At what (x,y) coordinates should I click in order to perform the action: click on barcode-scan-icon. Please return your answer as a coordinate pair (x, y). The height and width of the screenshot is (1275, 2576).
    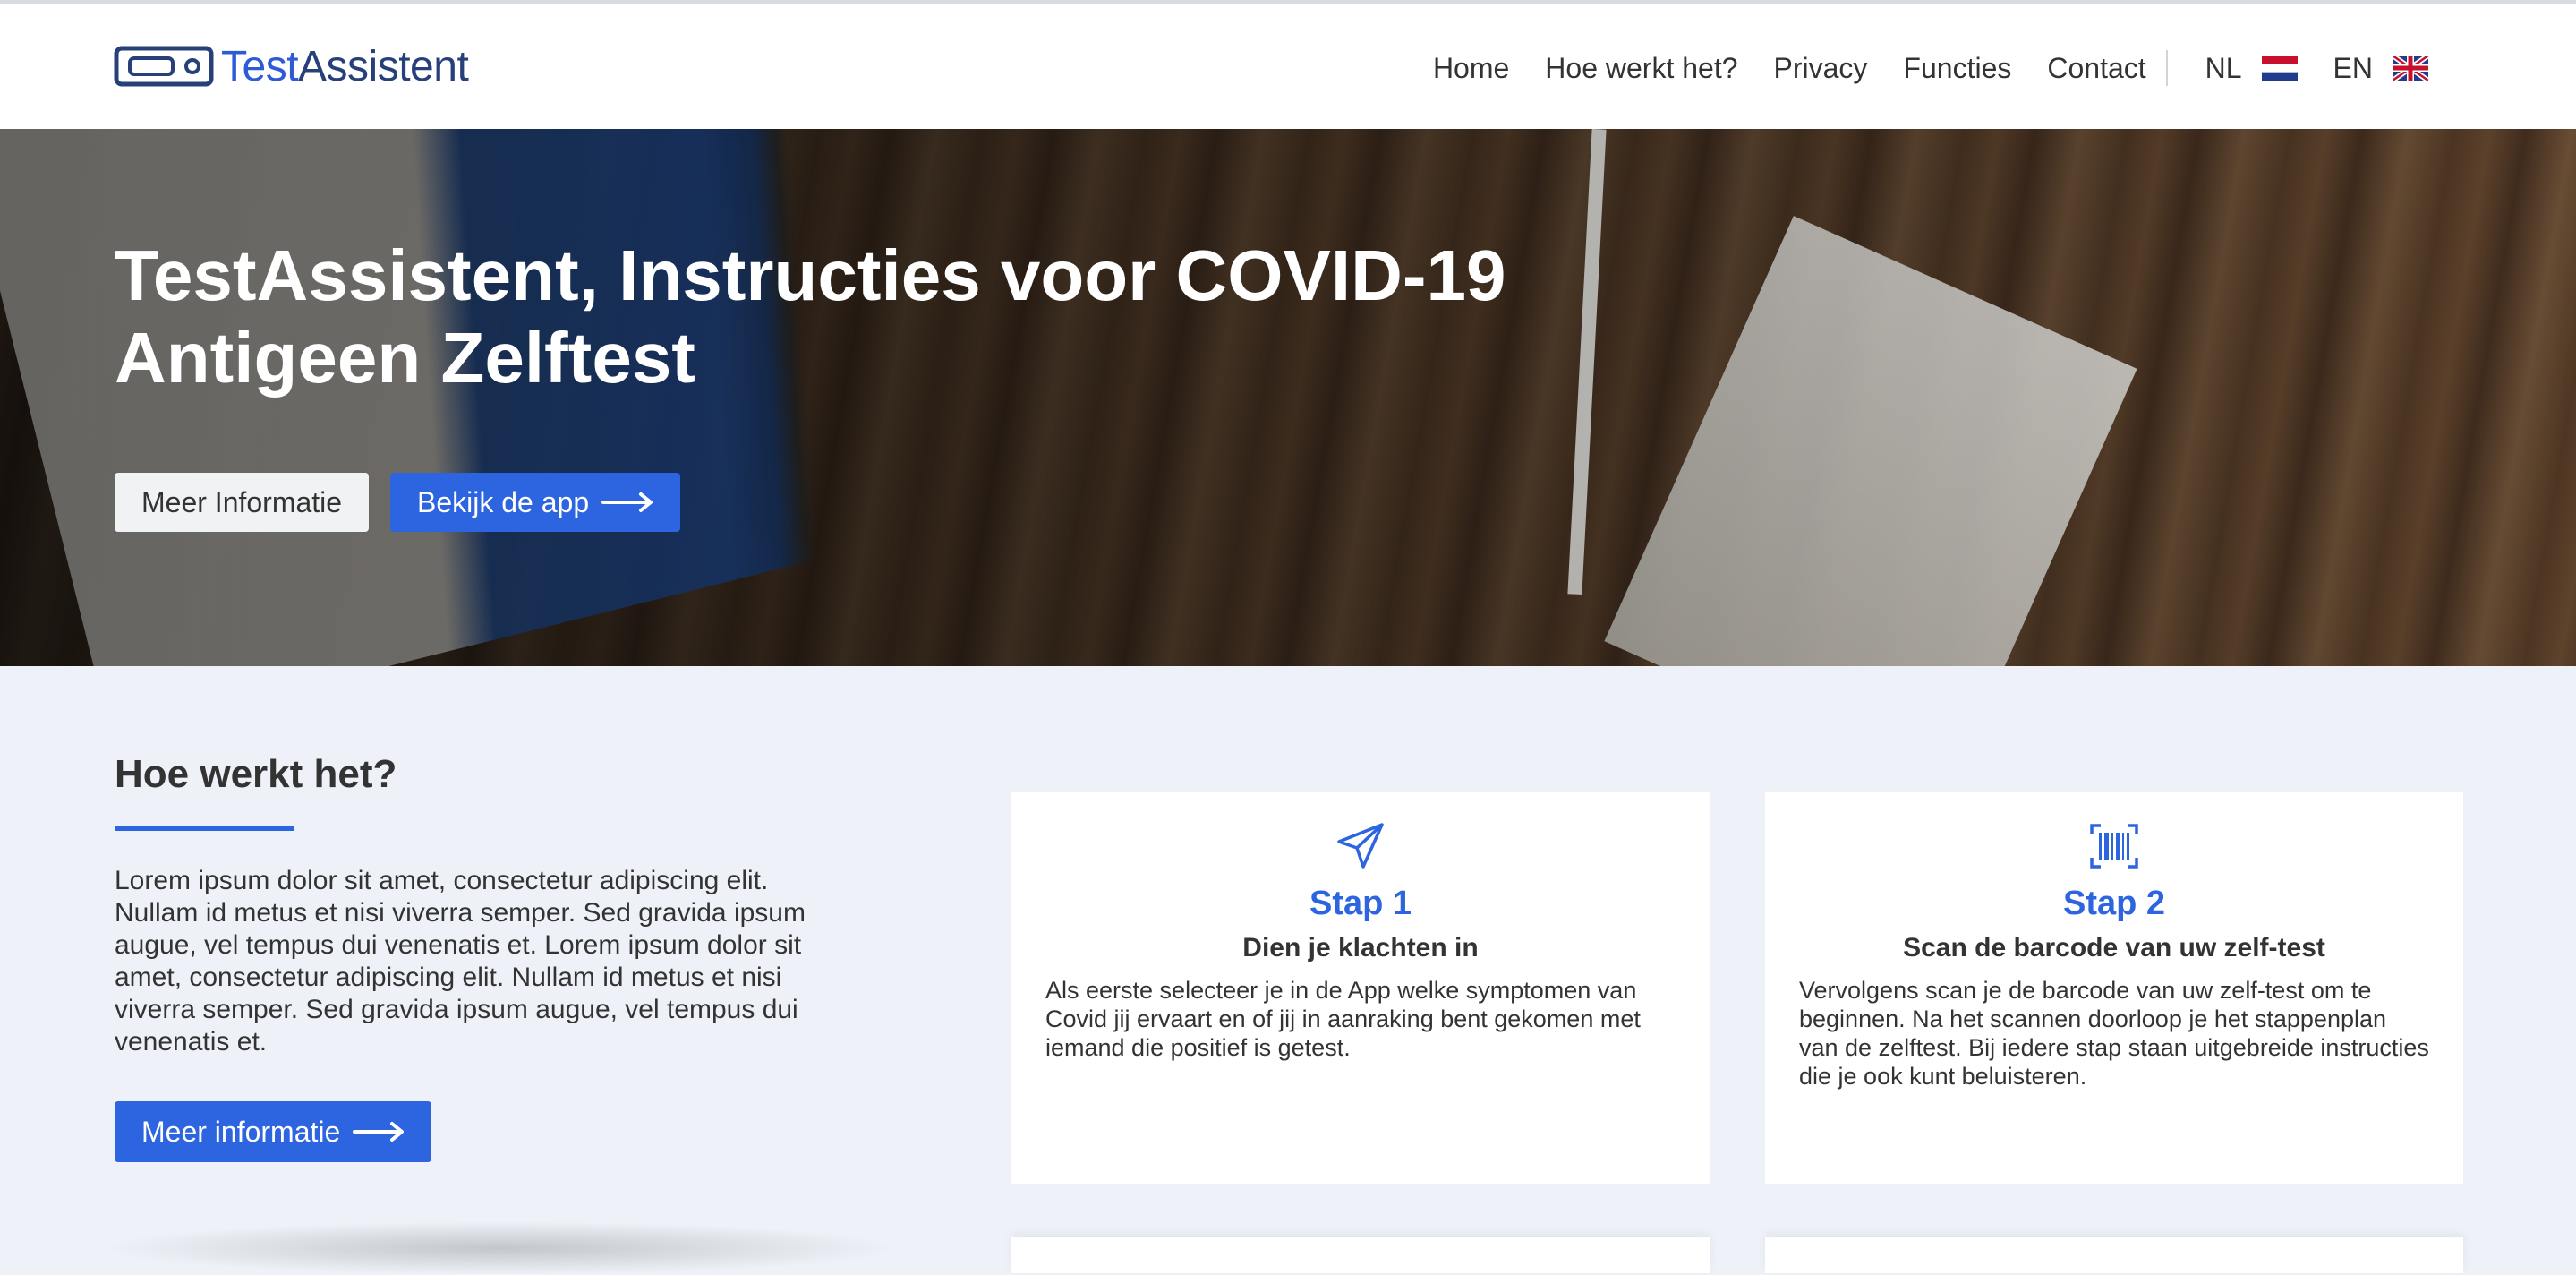
    Looking at the image, I should click on (2114, 846).